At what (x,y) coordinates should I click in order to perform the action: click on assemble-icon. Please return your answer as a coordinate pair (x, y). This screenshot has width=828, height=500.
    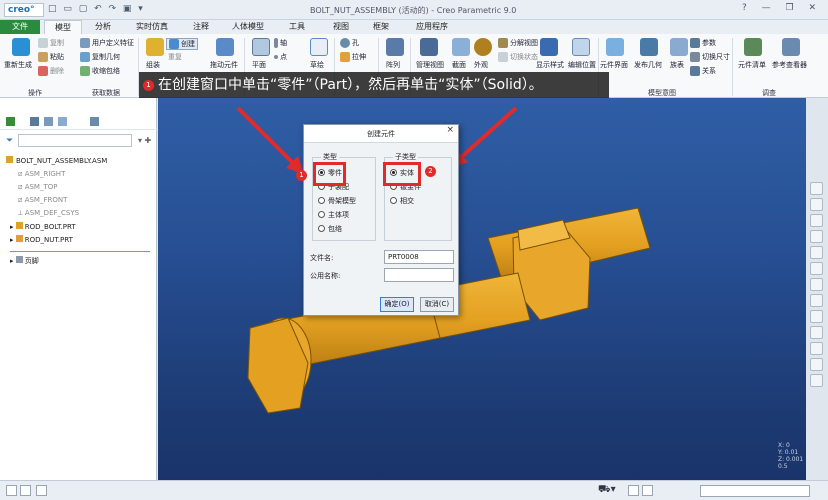
    Looking at the image, I should click on (155, 47).